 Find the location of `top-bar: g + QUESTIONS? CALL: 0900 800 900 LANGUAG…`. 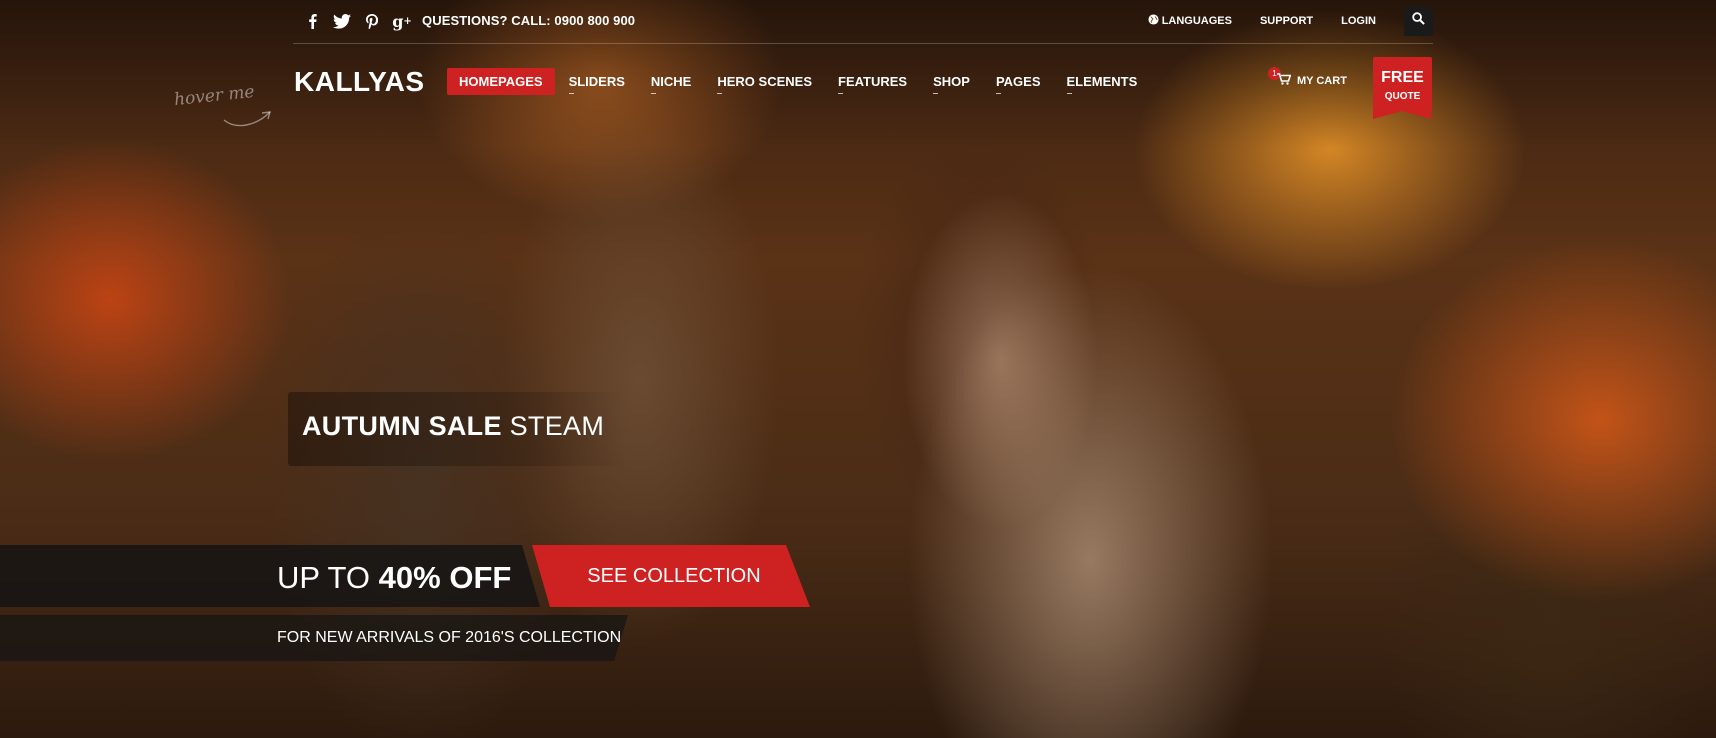

top-bar: g + QUESTIONS? CALL: 0900 800 900 LANGUAG… is located at coordinates (863, 22).